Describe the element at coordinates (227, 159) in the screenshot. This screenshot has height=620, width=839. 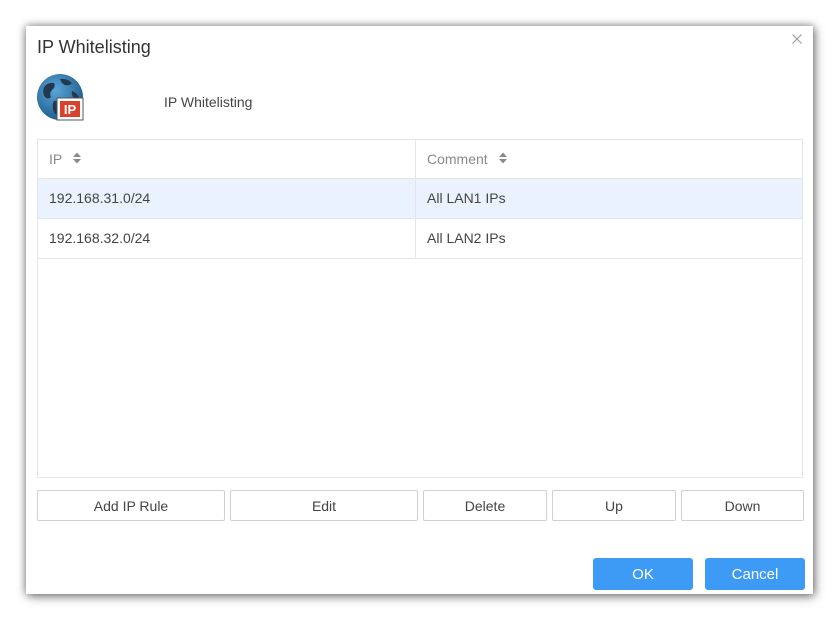
I see `column-header-ip: IP` at that location.